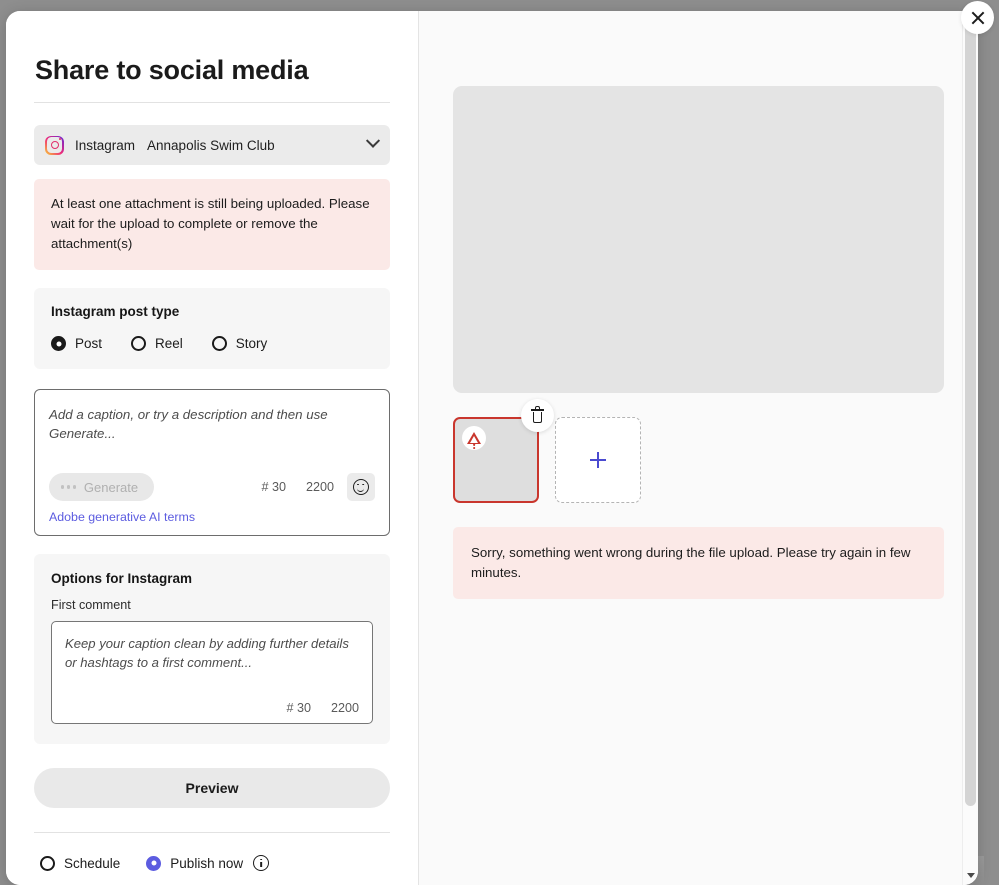 The width and height of the screenshot is (999, 885). What do you see at coordinates (219, 343) in the screenshot?
I see `radio-indicator-story` at bounding box center [219, 343].